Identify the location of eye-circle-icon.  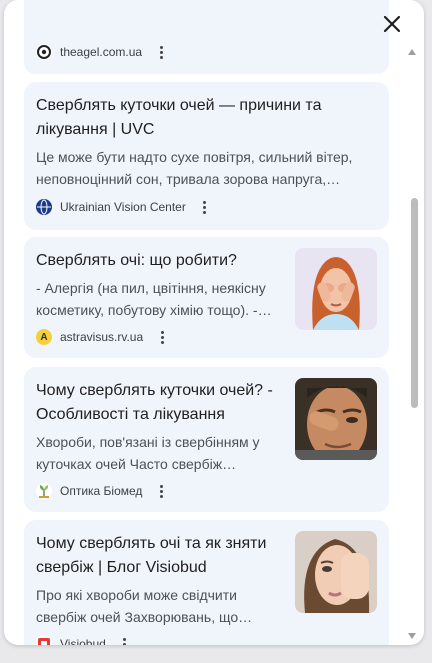
(44, 52).